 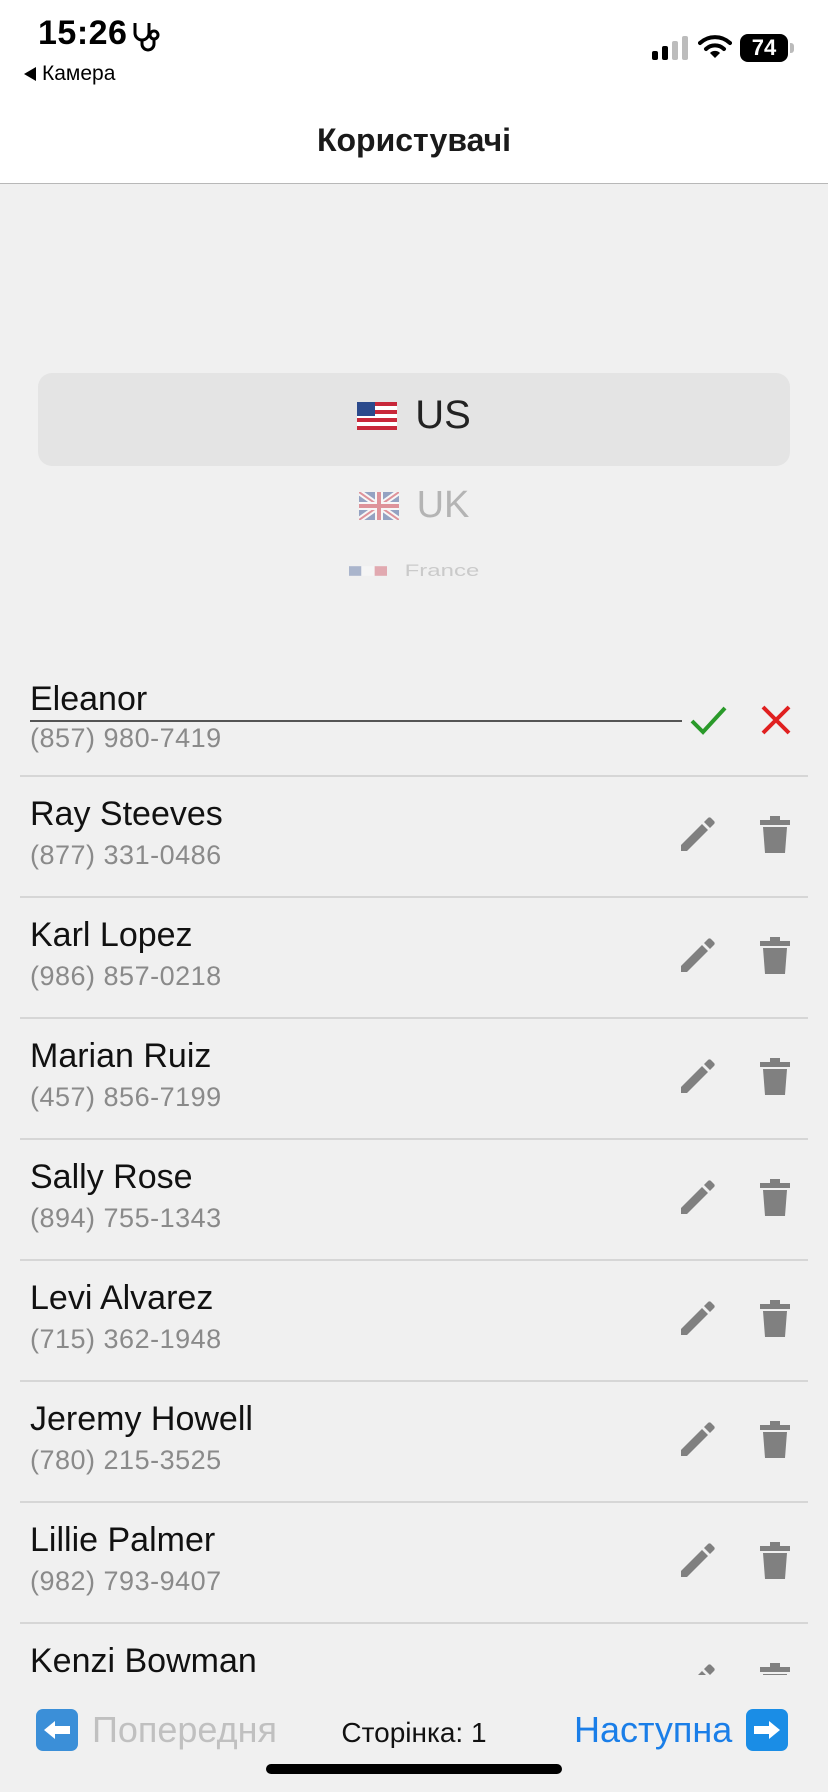 I want to click on back-app-label: Камера, so click(x=79, y=73).